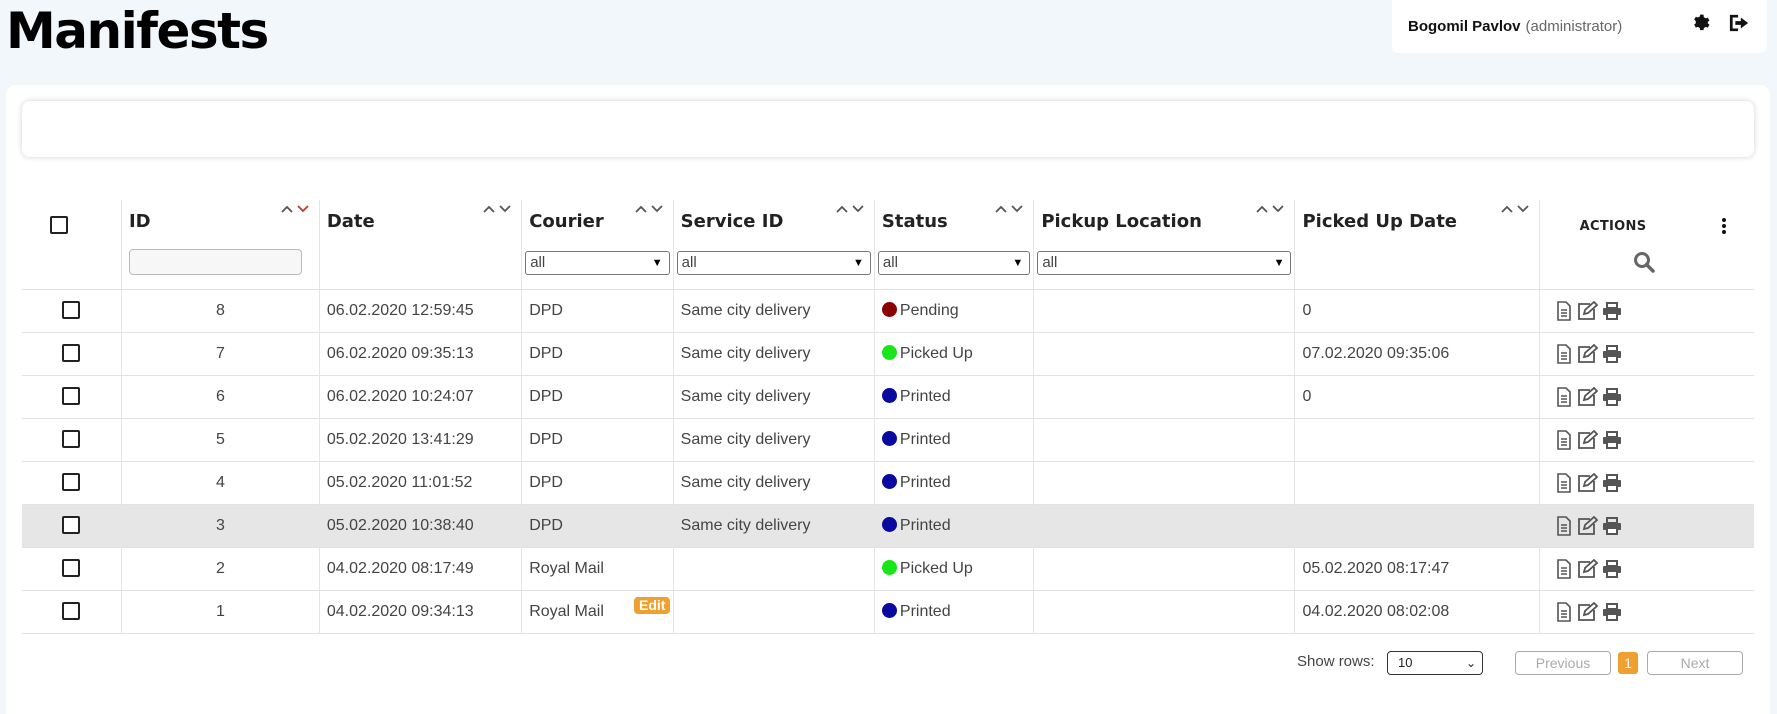 This screenshot has width=1777, height=714. I want to click on courier-filter-value: all, so click(538, 262).